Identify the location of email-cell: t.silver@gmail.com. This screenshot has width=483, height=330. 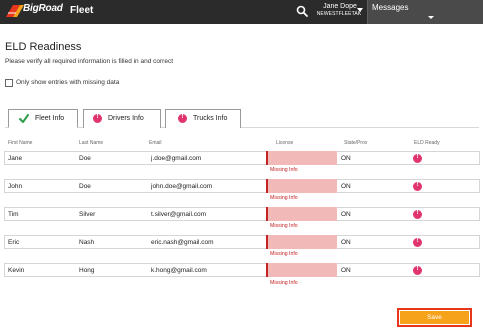
(178, 214).